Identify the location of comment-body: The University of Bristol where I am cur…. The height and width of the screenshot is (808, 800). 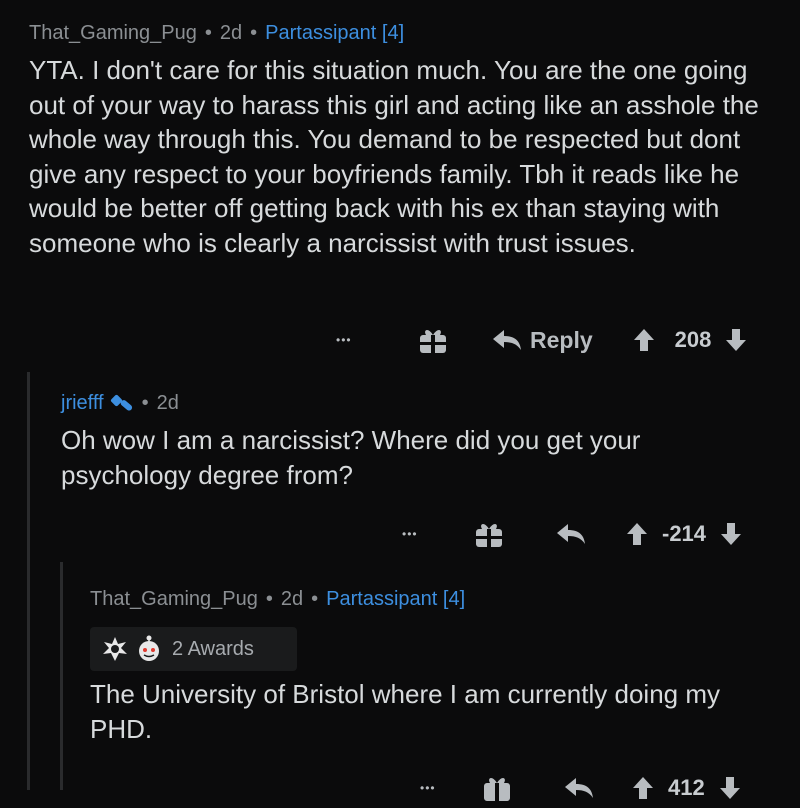
(405, 711).